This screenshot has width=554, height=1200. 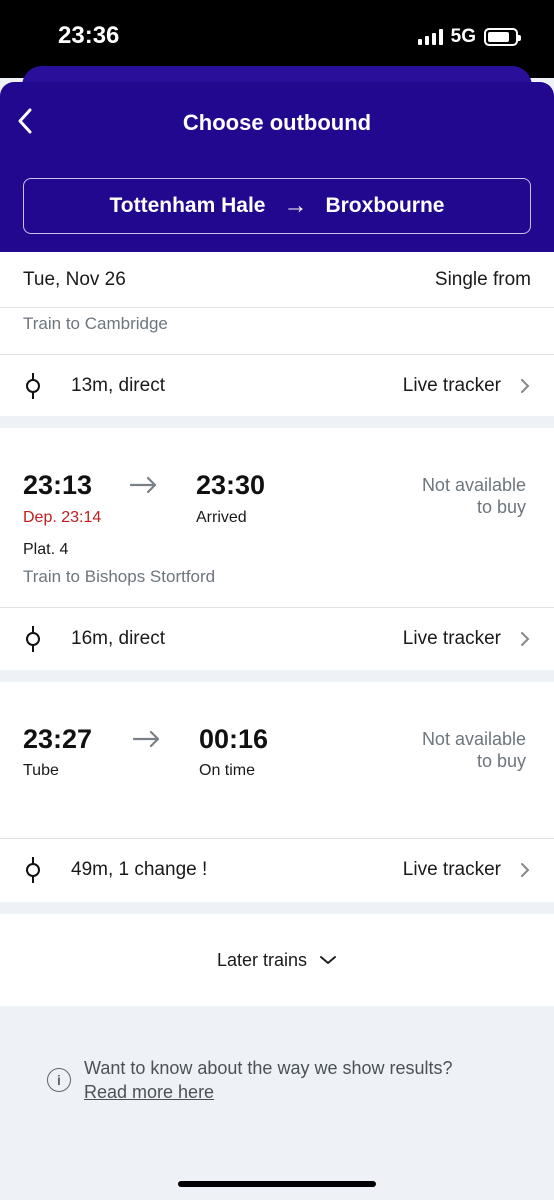 What do you see at coordinates (41, 770) in the screenshot?
I see `departure-status: Tube` at bounding box center [41, 770].